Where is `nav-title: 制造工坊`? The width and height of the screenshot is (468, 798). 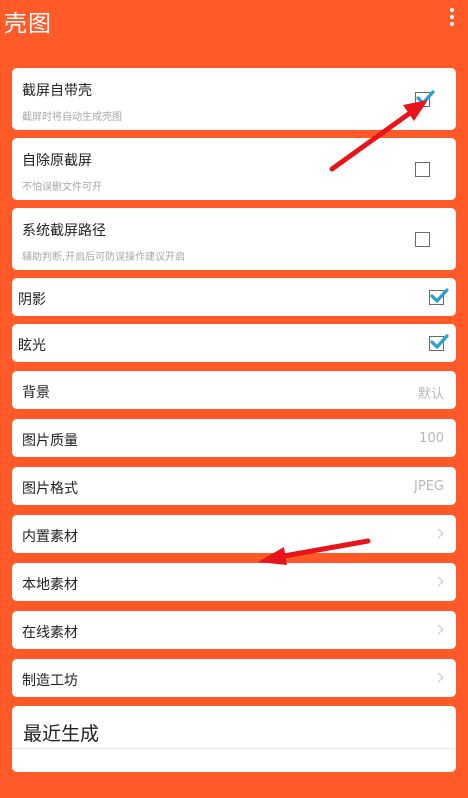
nav-title: 制造工坊 is located at coordinates (50, 681).